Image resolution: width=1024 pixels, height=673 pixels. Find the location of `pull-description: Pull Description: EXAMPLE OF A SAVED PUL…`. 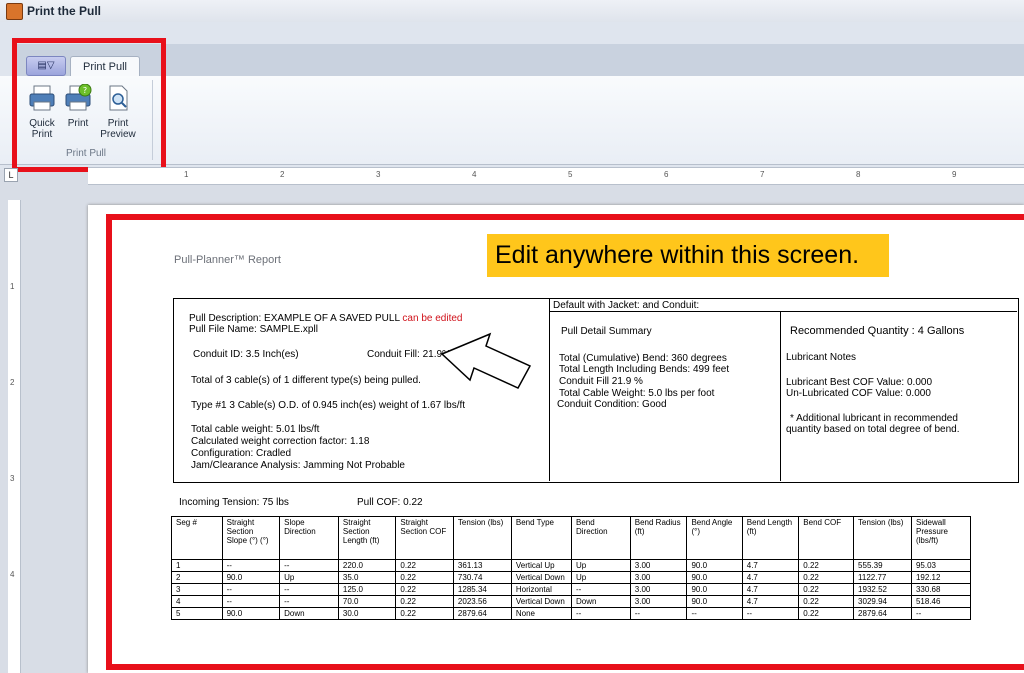

pull-description: Pull Description: EXAMPLE OF A SAVED PUL… is located at coordinates (325, 318).